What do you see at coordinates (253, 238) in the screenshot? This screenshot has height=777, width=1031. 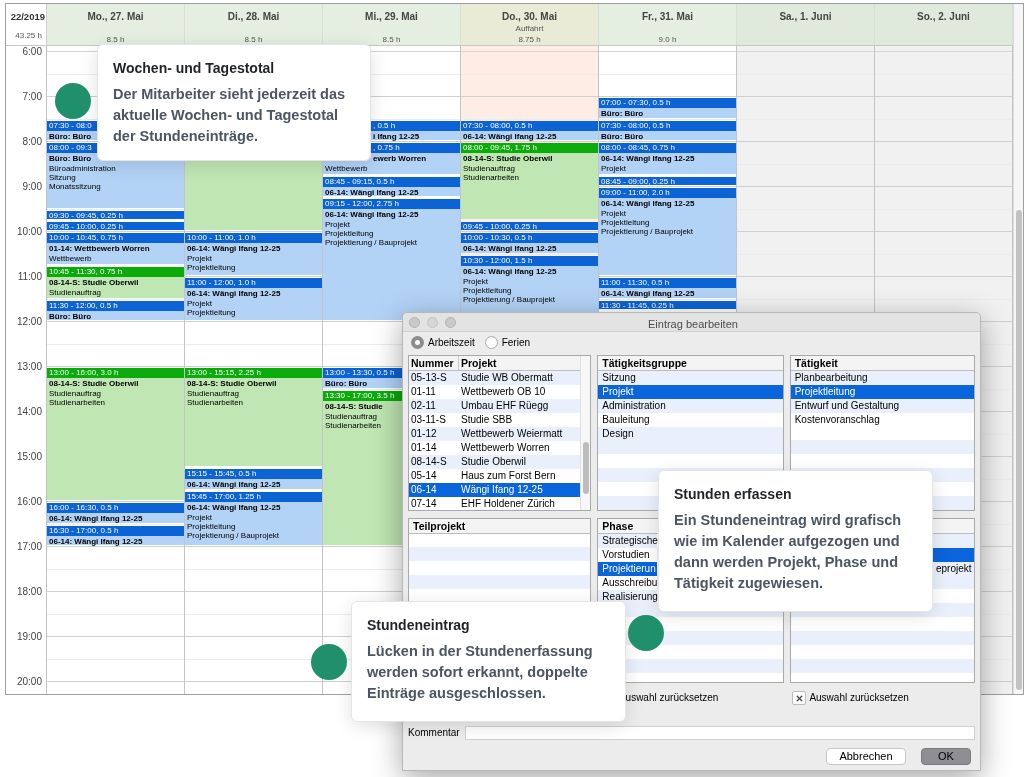 I see `event-time: 10:00 - 11:00, 1.0 h` at bounding box center [253, 238].